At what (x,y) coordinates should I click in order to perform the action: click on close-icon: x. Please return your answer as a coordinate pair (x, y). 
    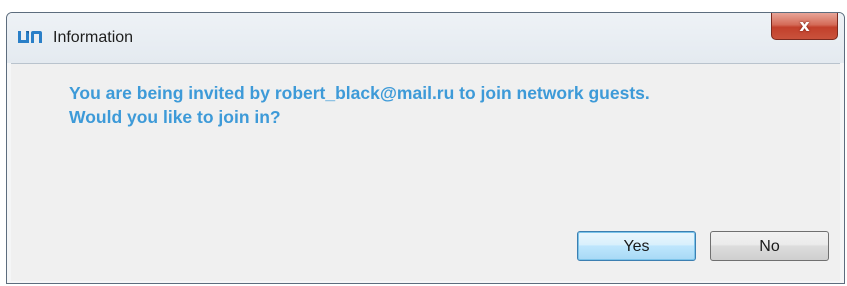
    Looking at the image, I should click on (804, 25).